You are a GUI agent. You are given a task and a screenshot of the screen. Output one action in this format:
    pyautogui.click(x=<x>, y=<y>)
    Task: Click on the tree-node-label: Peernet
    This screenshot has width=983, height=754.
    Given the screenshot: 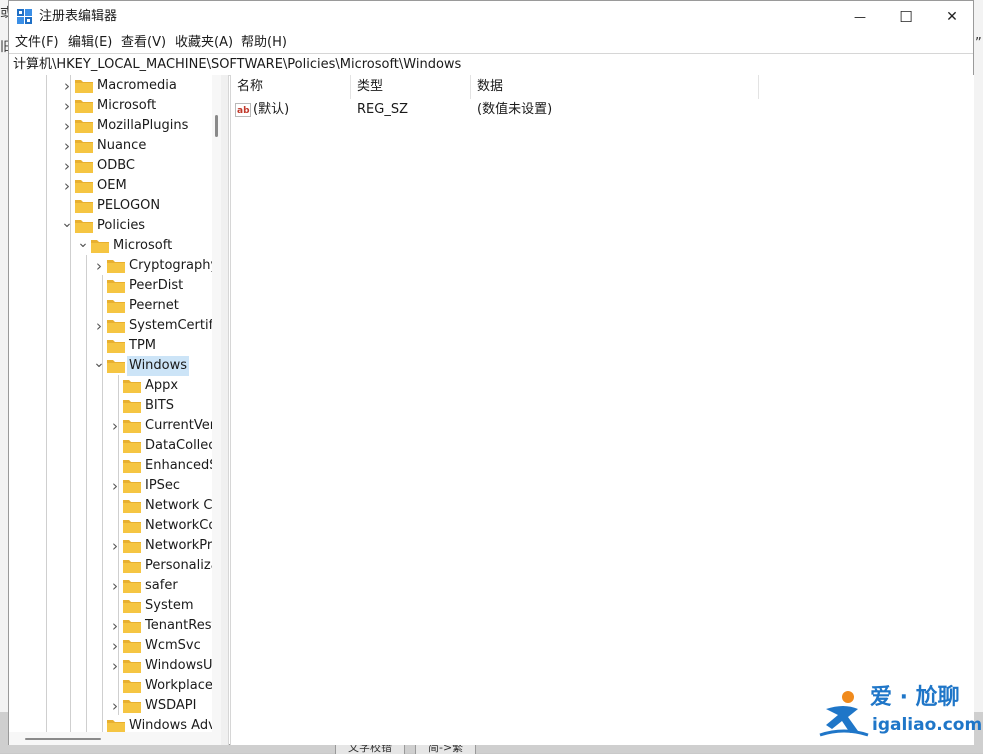 What is the action you would take?
    pyautogui.click(x=154, y=305)
    